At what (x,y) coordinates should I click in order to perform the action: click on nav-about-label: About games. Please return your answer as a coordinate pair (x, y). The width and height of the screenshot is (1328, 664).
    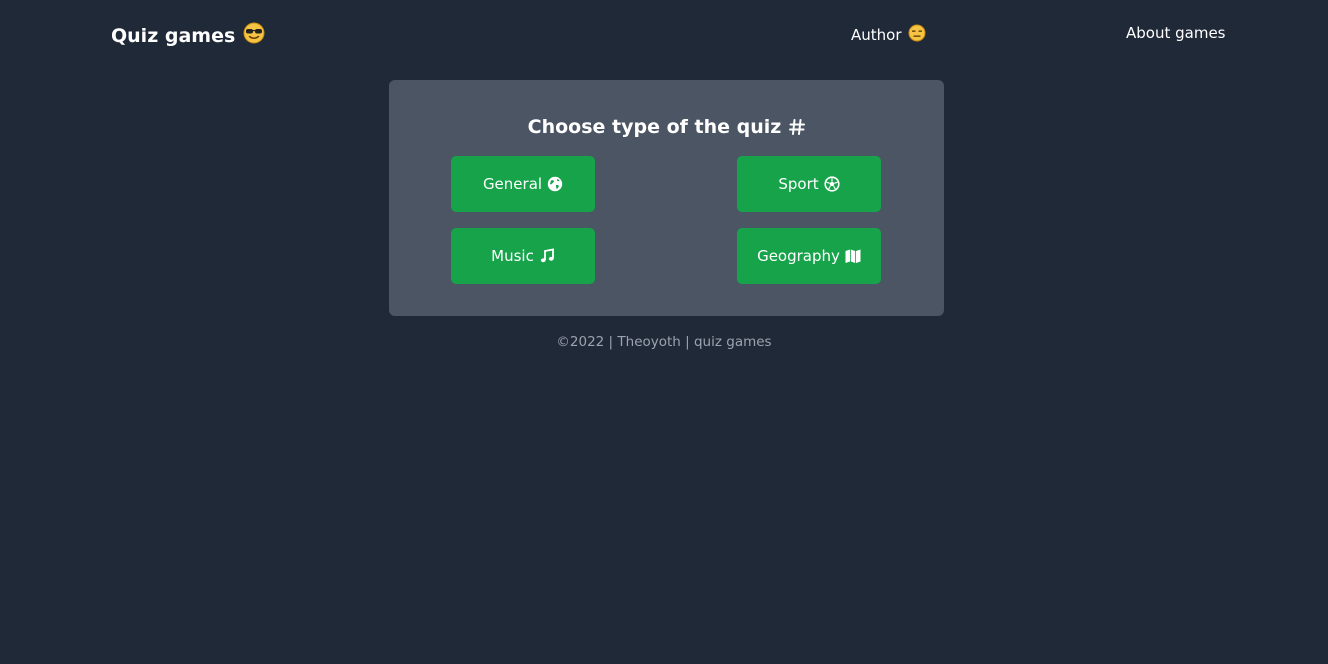
    Looking at the image, I should click on (1176, 33).